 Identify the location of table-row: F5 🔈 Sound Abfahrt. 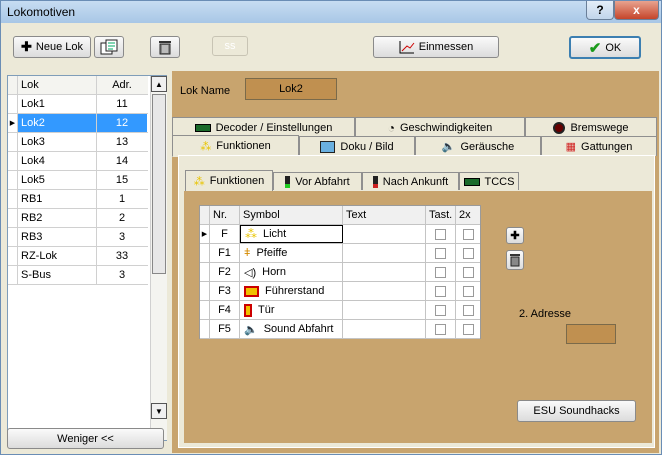
(340, 329).